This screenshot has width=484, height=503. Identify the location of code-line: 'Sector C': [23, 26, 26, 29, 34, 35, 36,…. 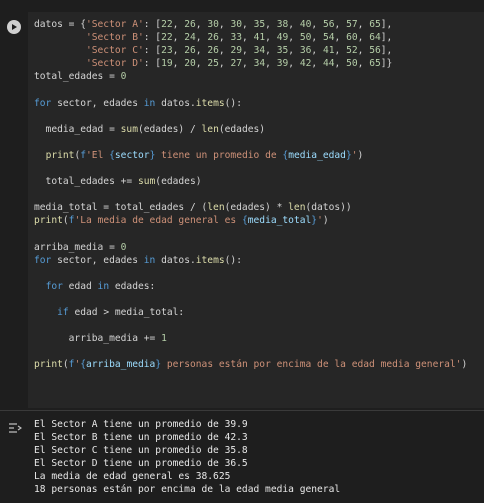
(250, 50).